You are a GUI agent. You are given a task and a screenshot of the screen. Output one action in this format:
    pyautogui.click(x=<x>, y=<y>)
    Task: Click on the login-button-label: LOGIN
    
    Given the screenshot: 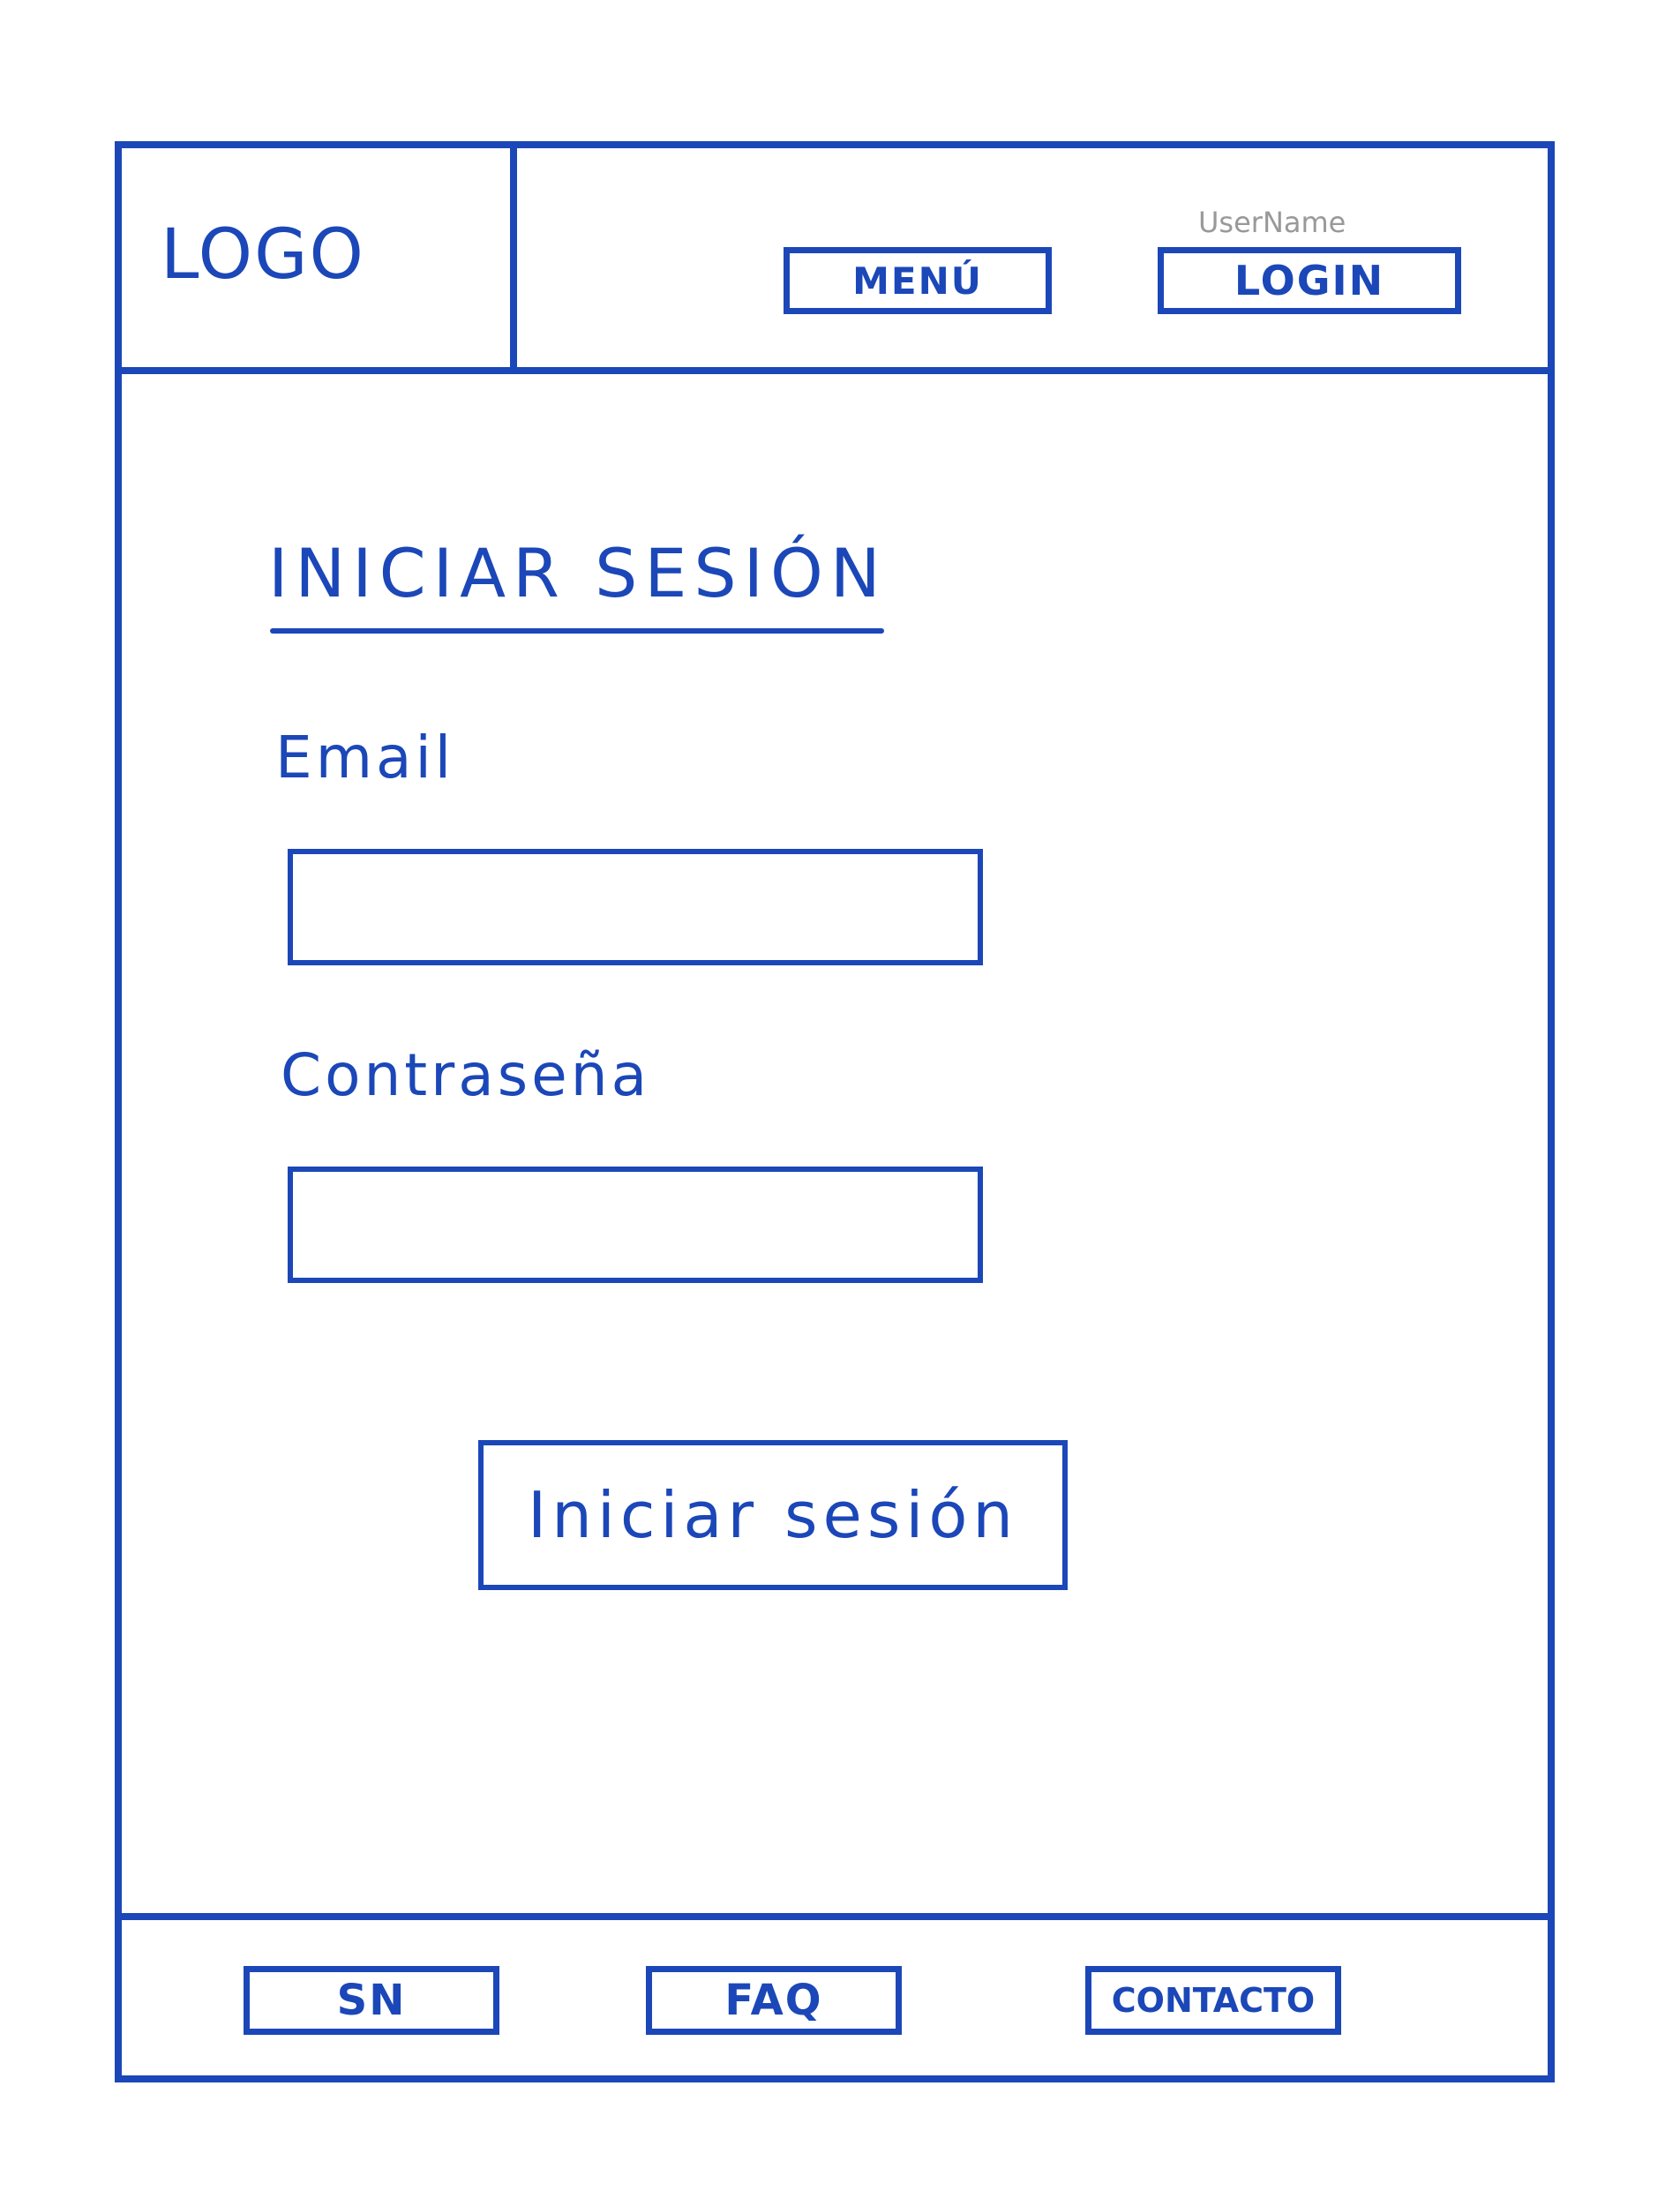 What is the action you would take?
    pyautogui.click(x=1309, y=280)
    